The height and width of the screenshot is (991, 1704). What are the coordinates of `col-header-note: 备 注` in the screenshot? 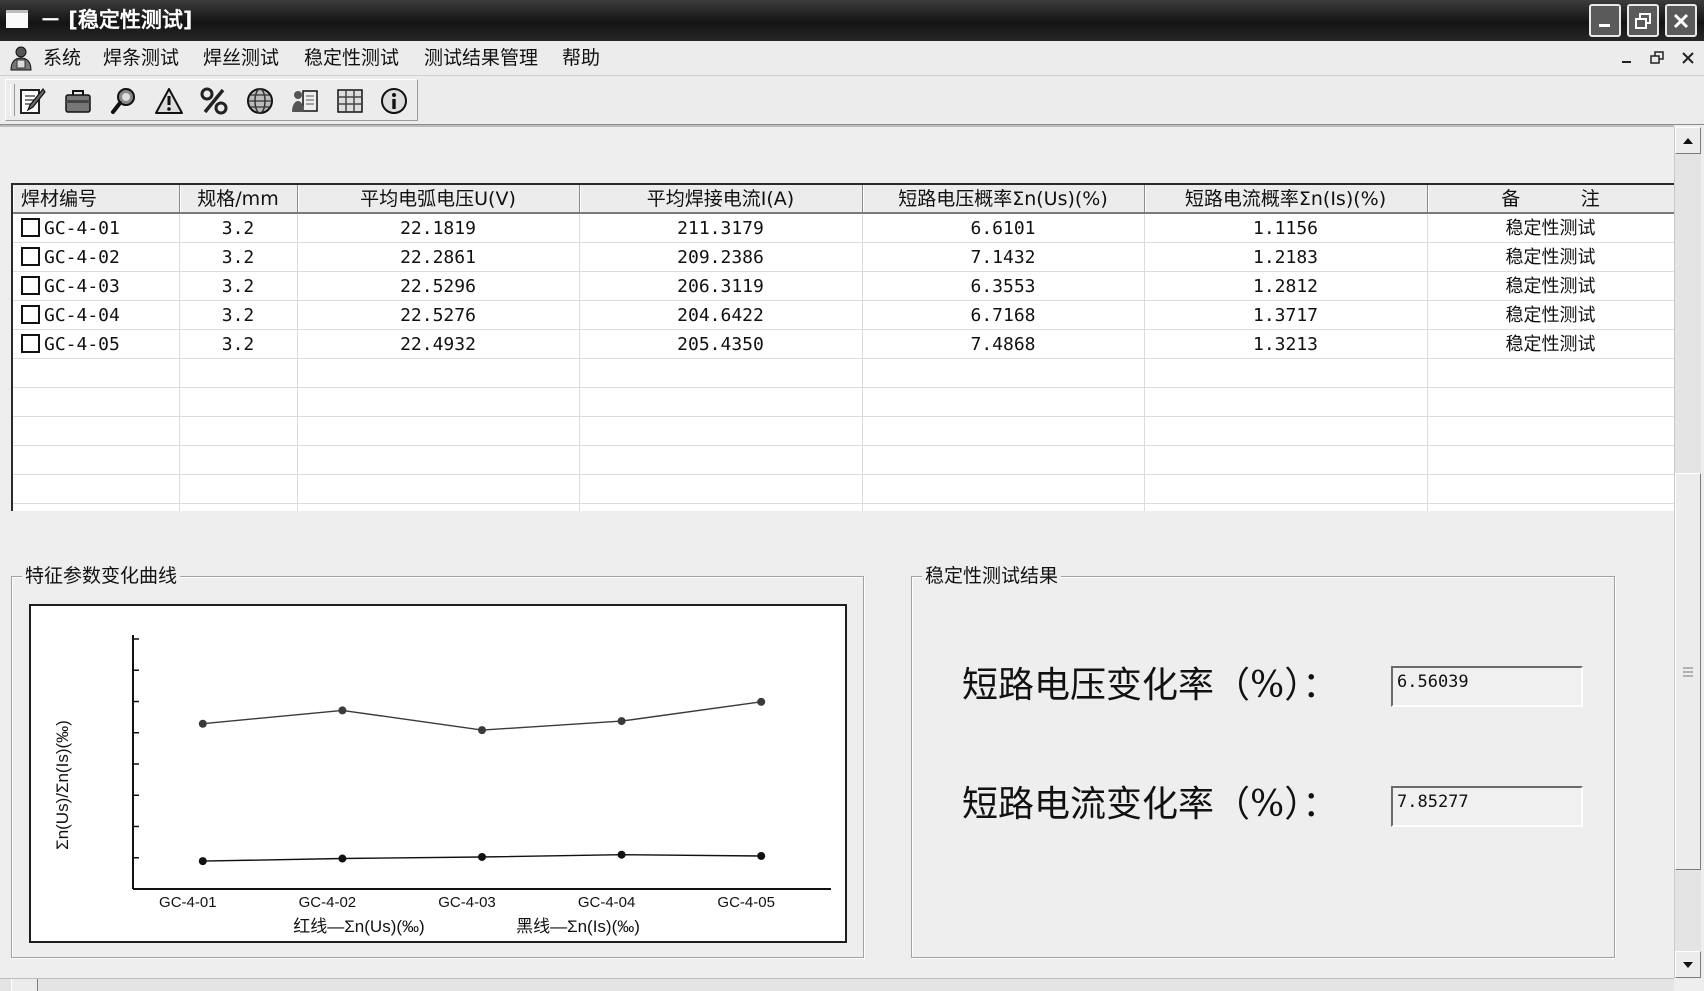 It's located at (1550, 199).